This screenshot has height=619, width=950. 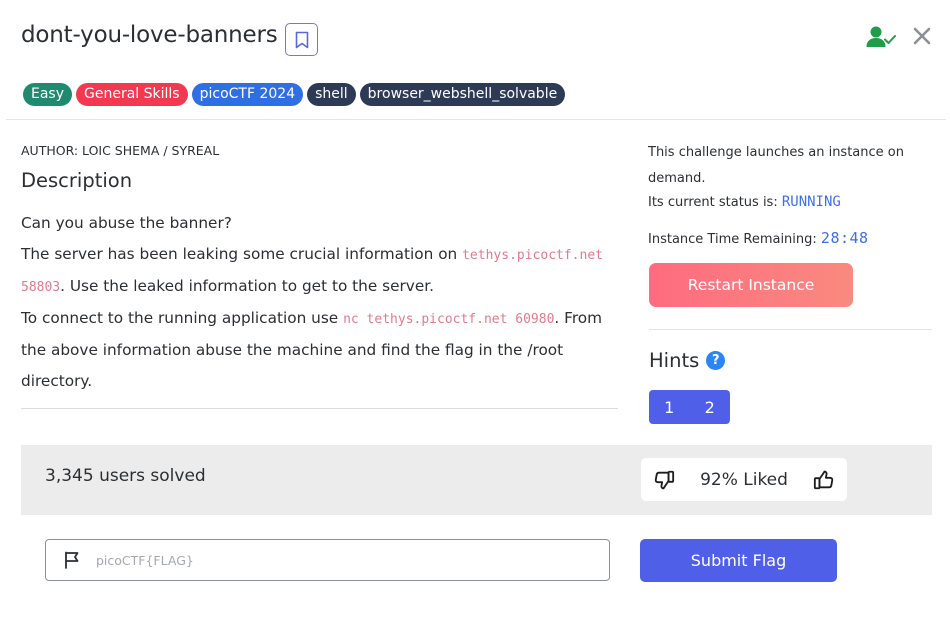 I want to click on flag-icon, so click(x=72, y=560).